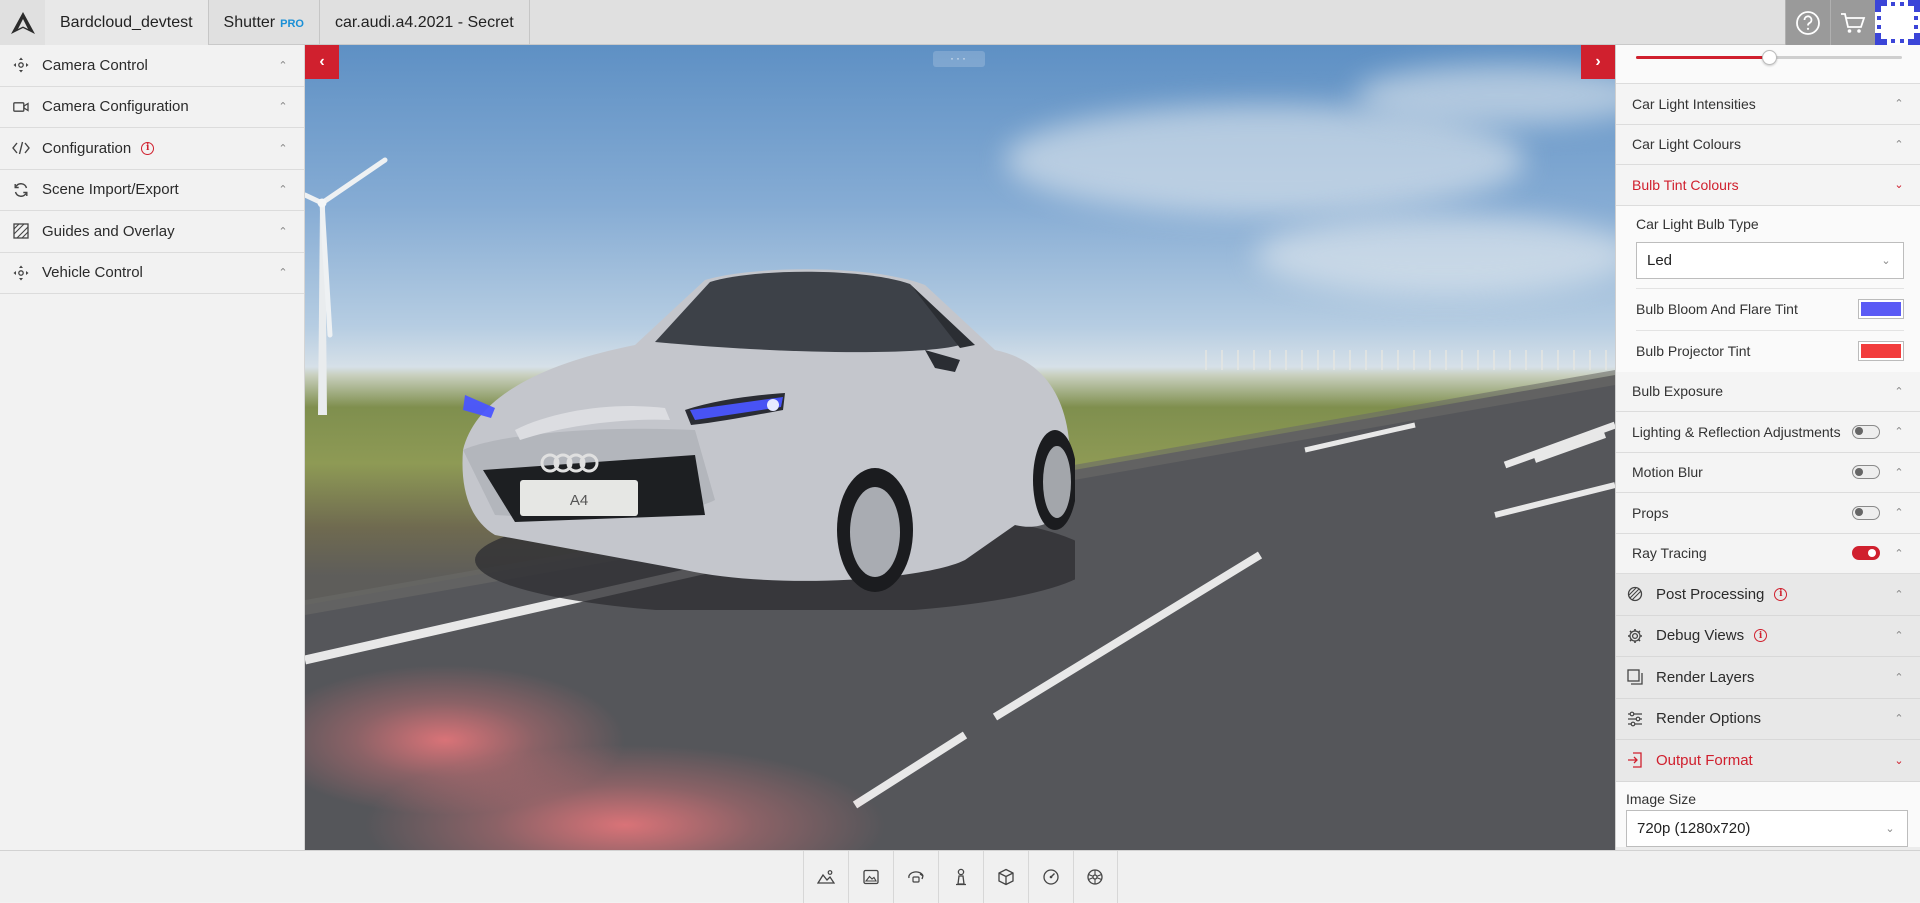 The width and height of the screenshot is (1920, 903). What do you see at coordinates (1693, 351) in the screenshot?
I see `projector-tint-label: Bulb Projector Tint` at bounding box center [1693, 351].